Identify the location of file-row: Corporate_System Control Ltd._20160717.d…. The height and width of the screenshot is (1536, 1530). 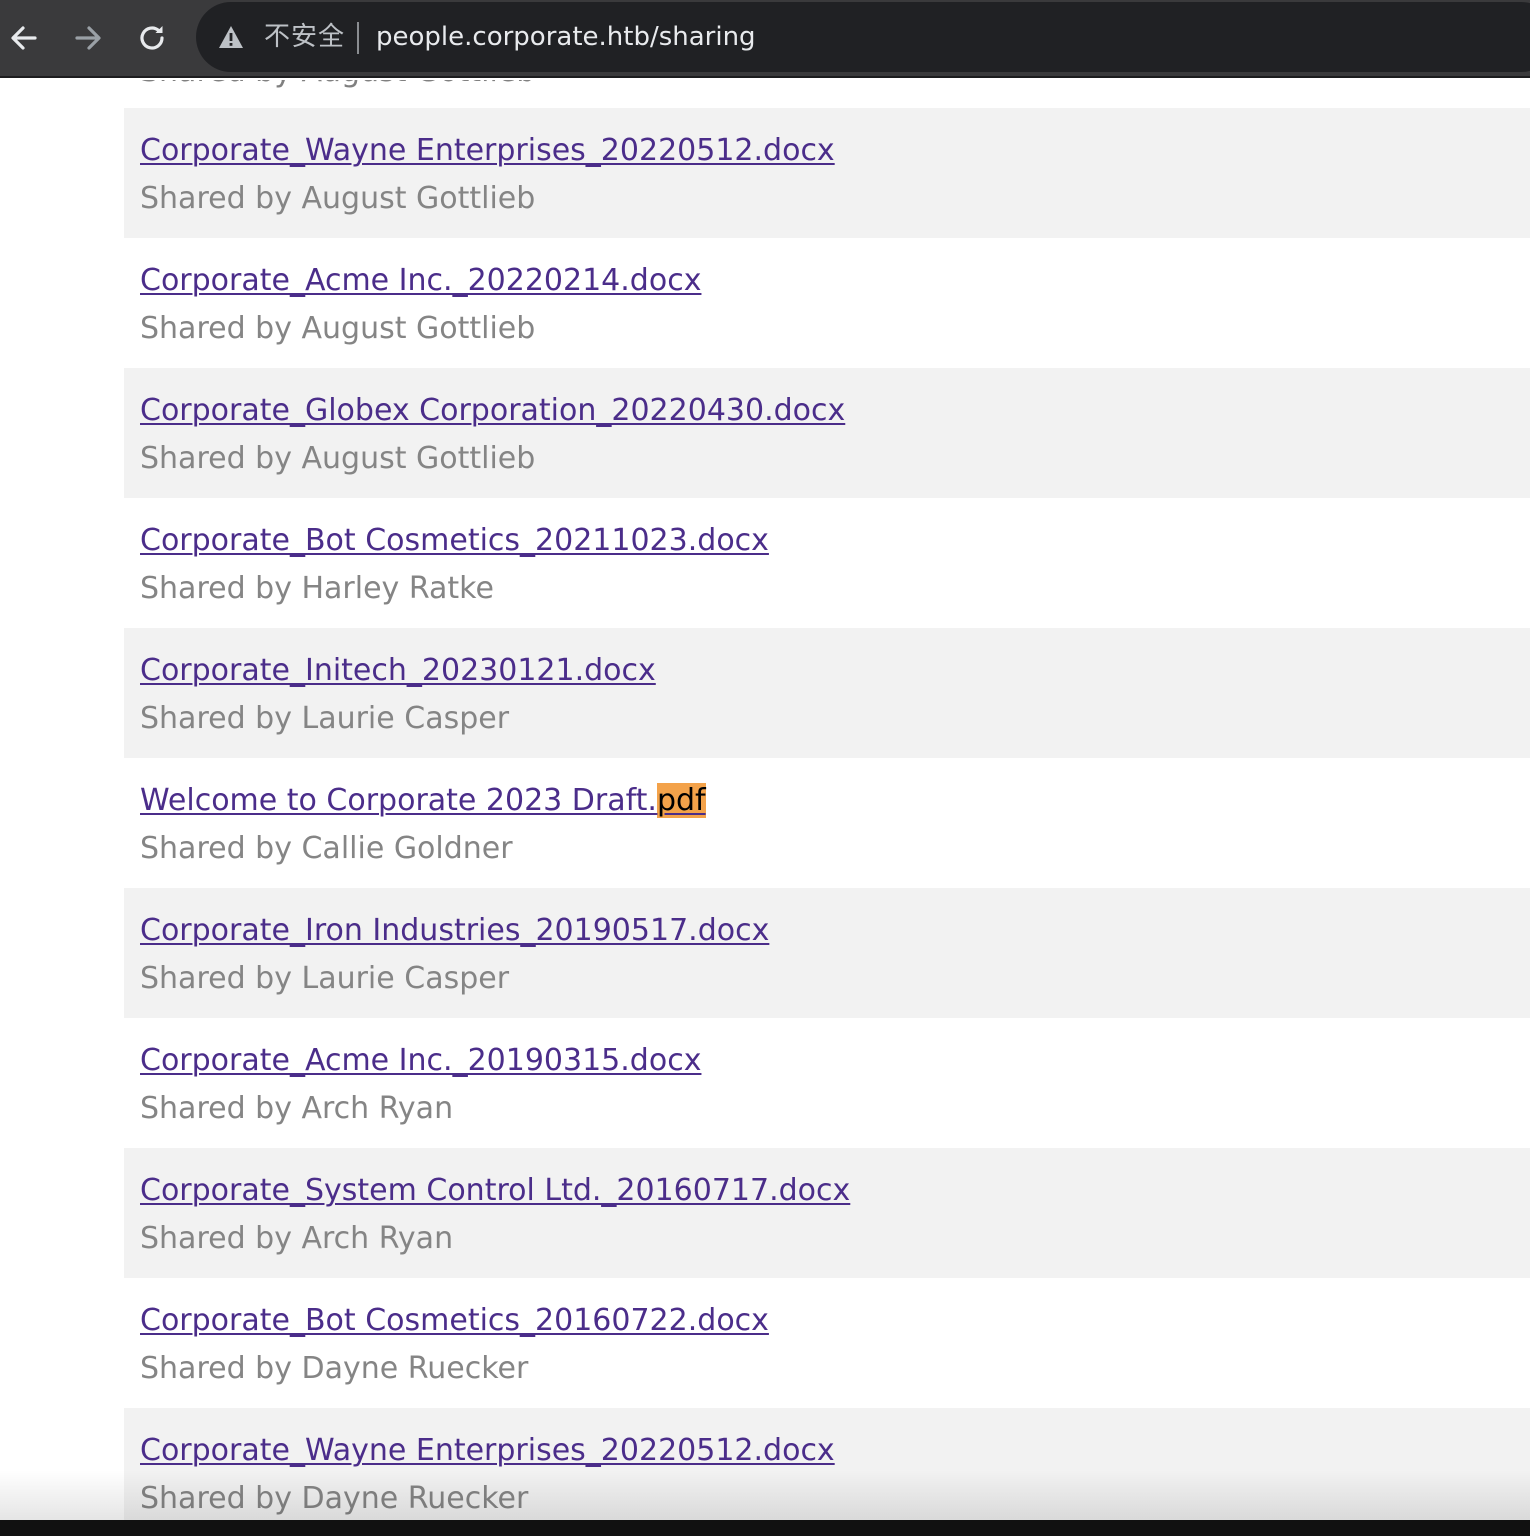
(827, 1213).